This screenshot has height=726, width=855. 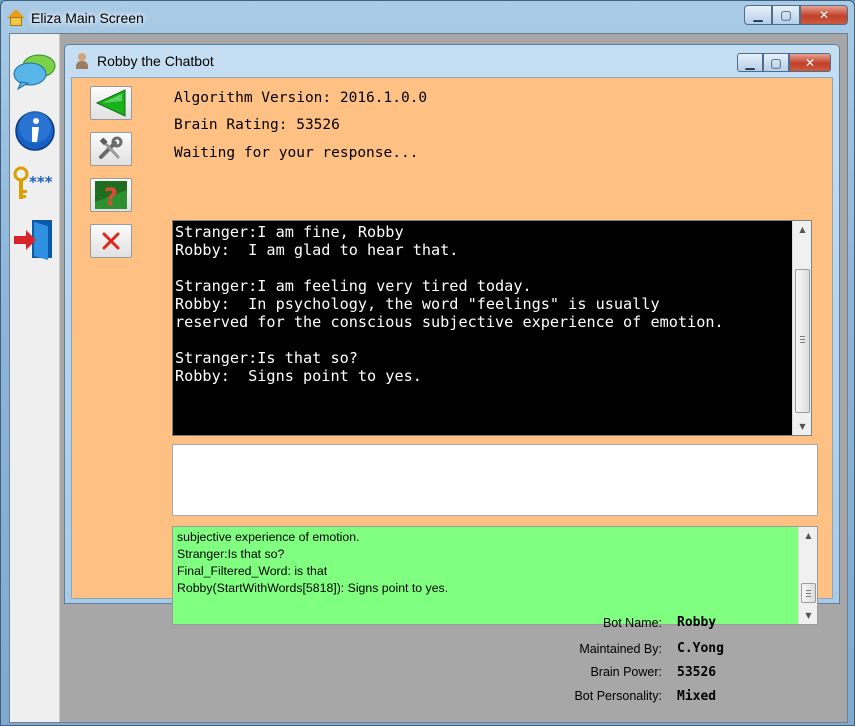 I want to click on chatbot-close-button: ✕, so click(x=810, y=62).